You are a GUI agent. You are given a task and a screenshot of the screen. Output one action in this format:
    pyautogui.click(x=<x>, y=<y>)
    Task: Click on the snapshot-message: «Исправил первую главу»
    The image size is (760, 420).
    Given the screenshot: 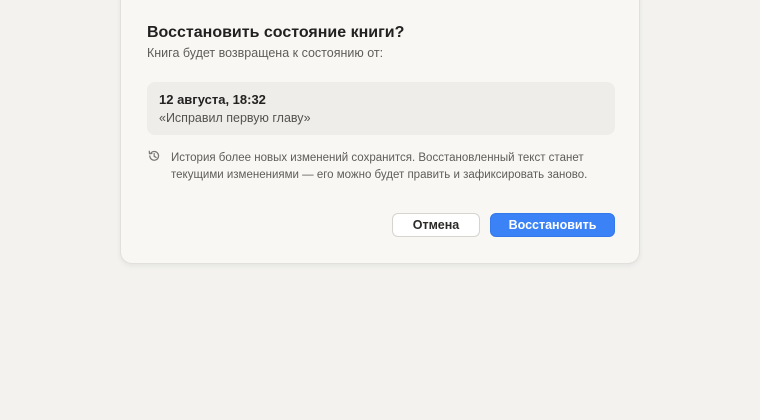 What is the action you would take?
    pyautogui.click(x=235, y=118)
    